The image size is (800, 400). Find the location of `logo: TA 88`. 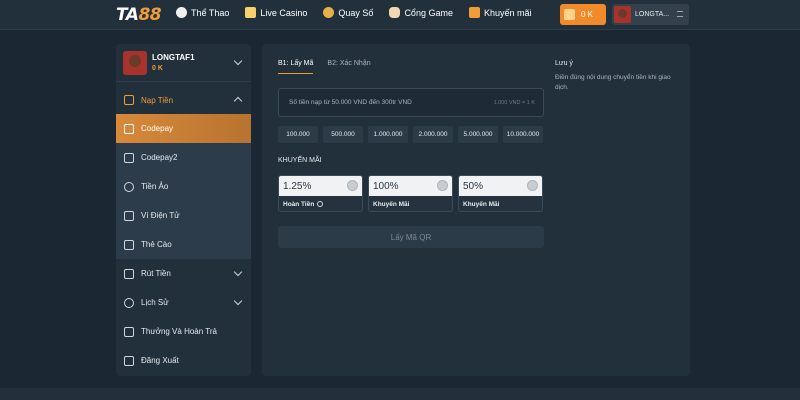

logo: TA 88 is located at coordinates (139, 15).